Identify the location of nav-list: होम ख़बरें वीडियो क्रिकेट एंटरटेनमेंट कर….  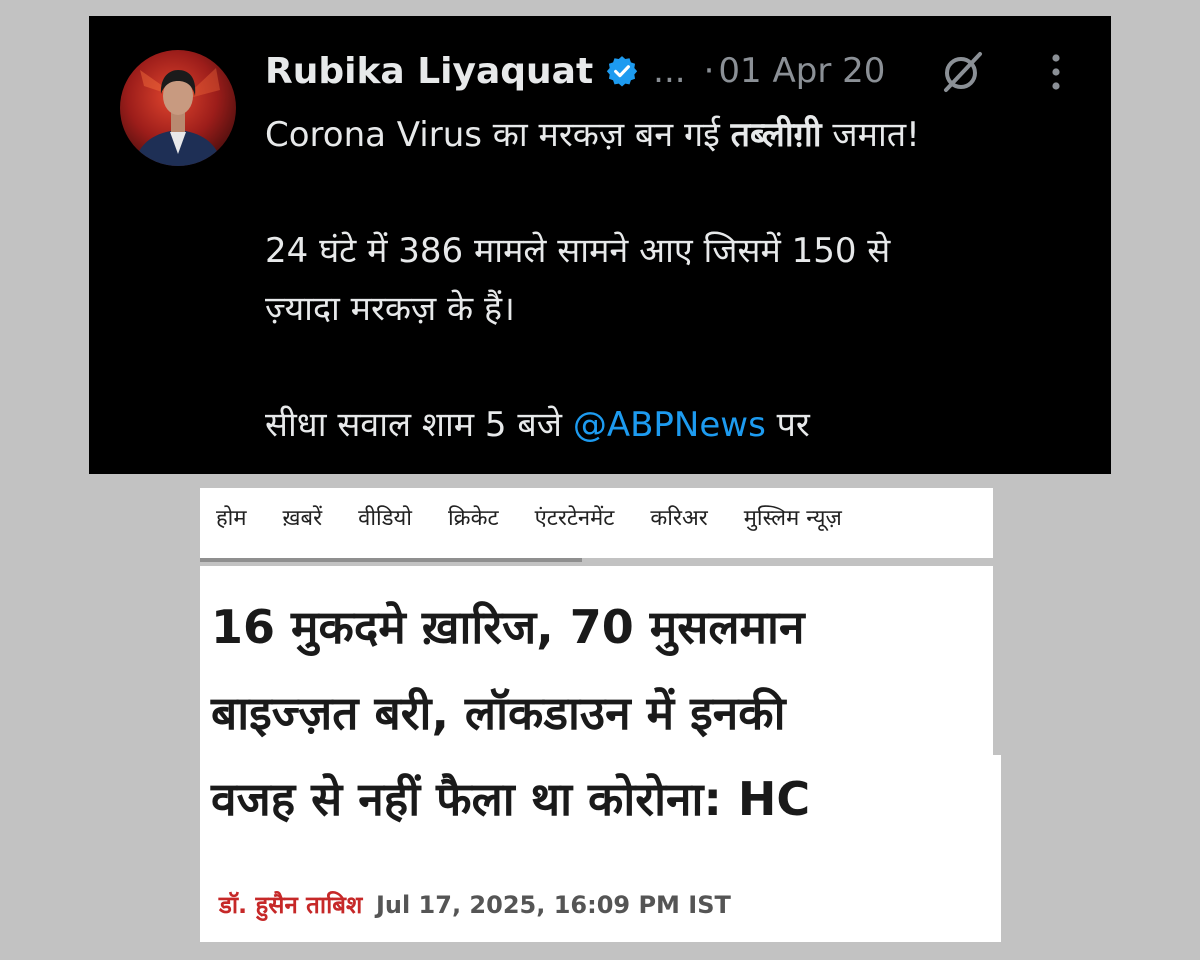
(547, 517).